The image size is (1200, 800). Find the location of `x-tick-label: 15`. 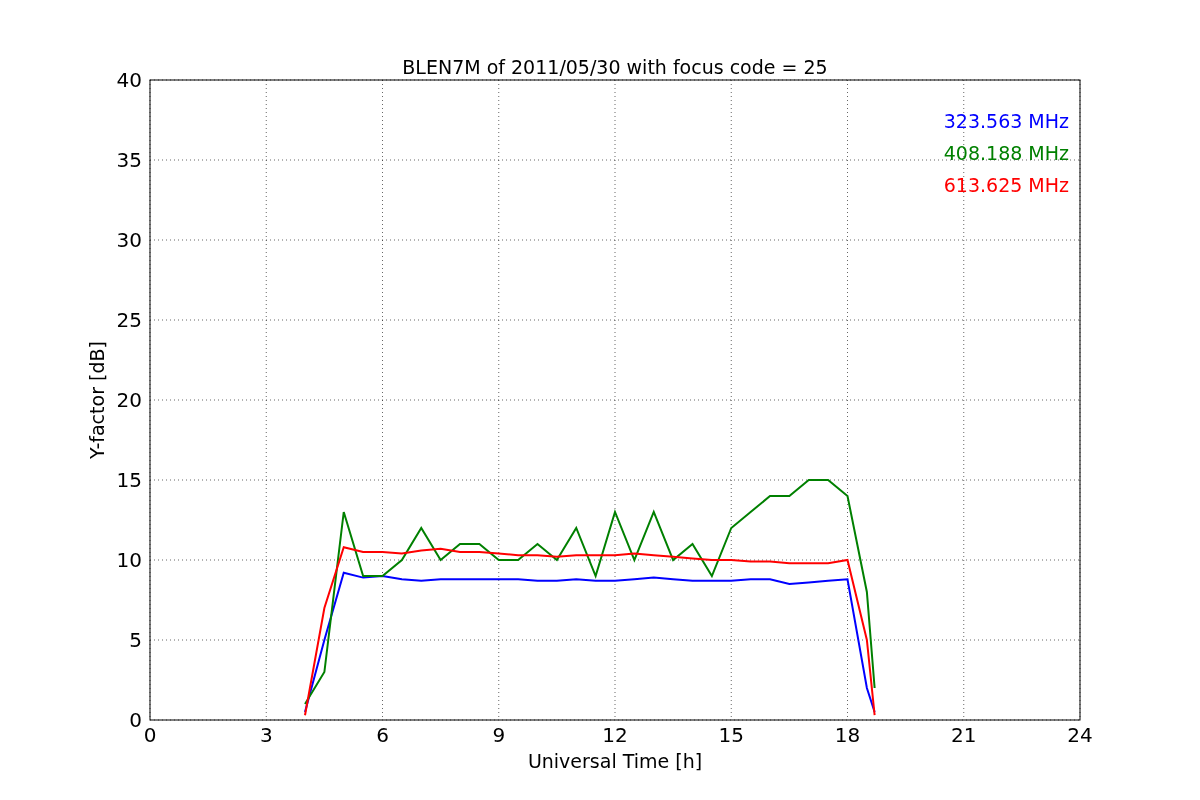

x-tick-label: 15 is located at coordinates (731, 735).